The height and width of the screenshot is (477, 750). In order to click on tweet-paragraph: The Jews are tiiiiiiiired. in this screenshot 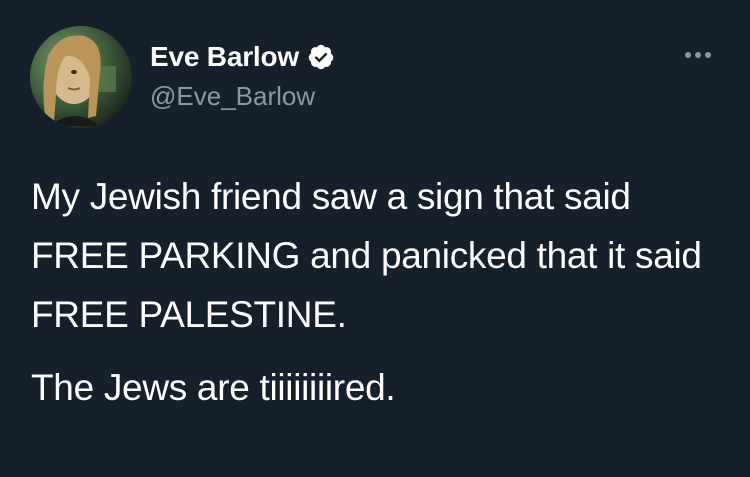, I will do `click(213, 387)`.